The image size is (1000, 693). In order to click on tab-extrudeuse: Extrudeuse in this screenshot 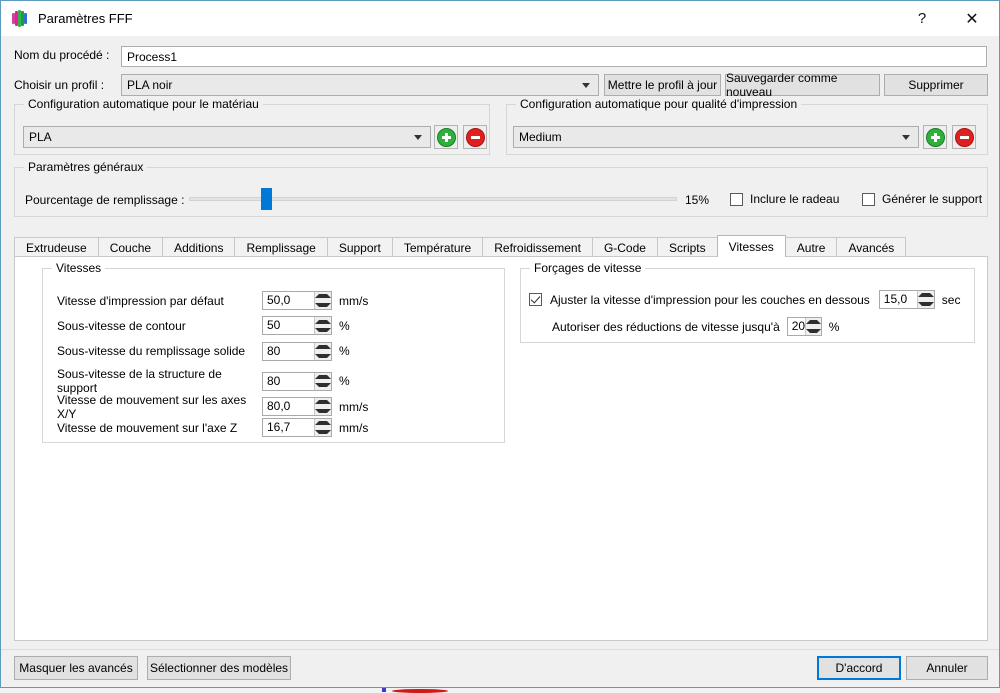, I will do `click(56, 247)`.